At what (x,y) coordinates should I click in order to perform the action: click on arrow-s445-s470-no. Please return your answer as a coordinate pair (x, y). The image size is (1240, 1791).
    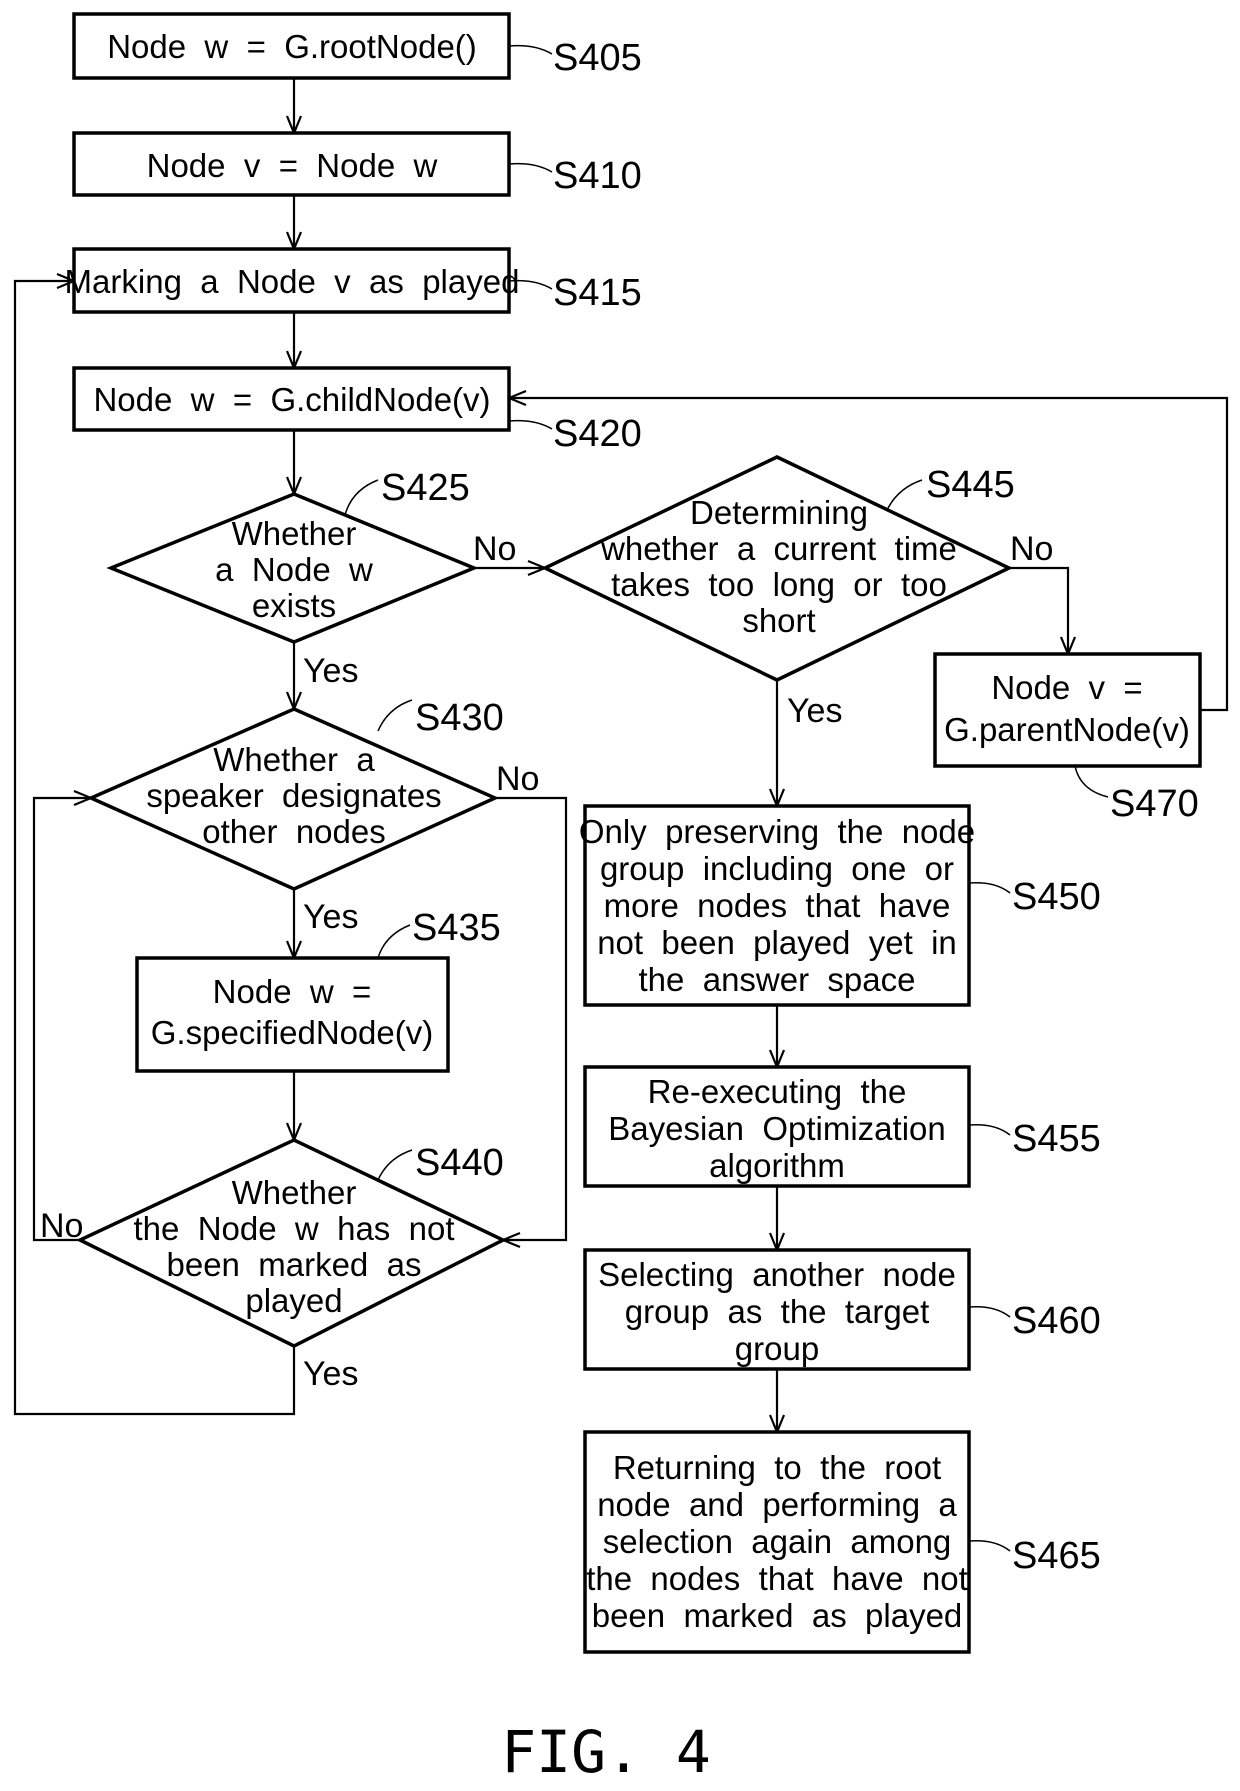
    Looking at the image, I should click on (1038, 610).